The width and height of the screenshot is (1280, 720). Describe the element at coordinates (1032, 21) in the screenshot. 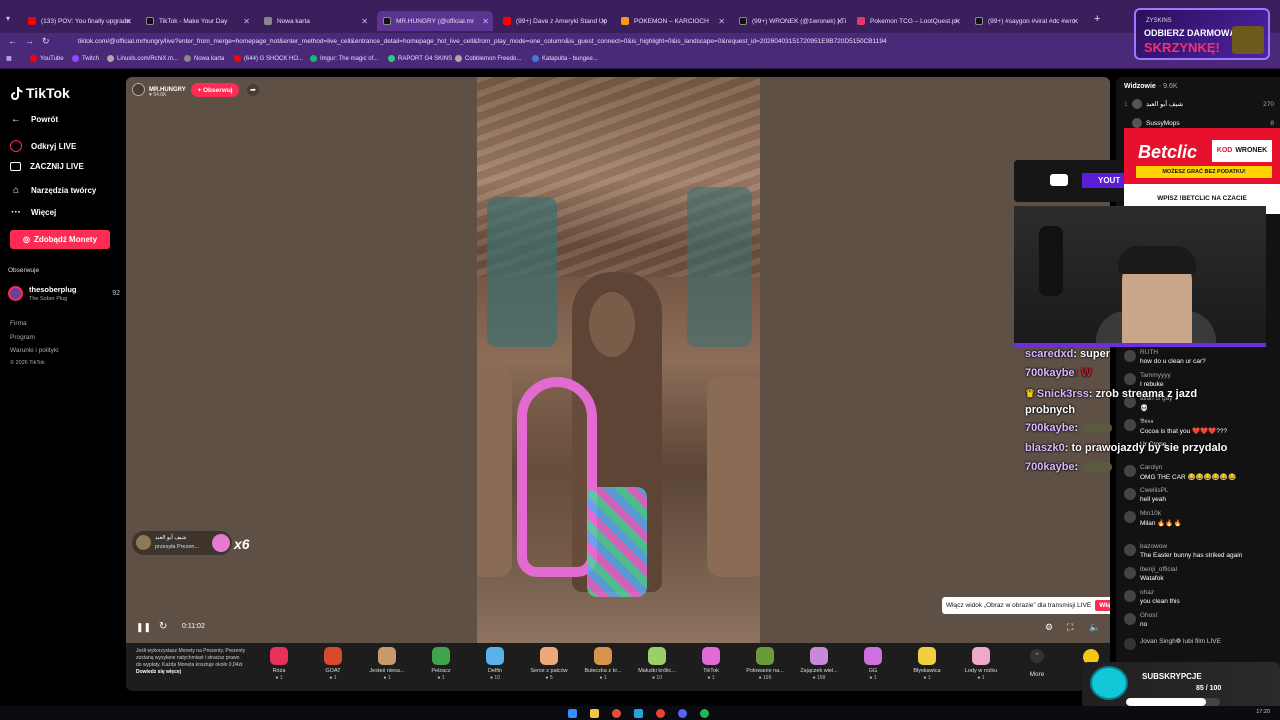

I see `tab-label: (99+) #saygon #viral #dc #wro` at that location.